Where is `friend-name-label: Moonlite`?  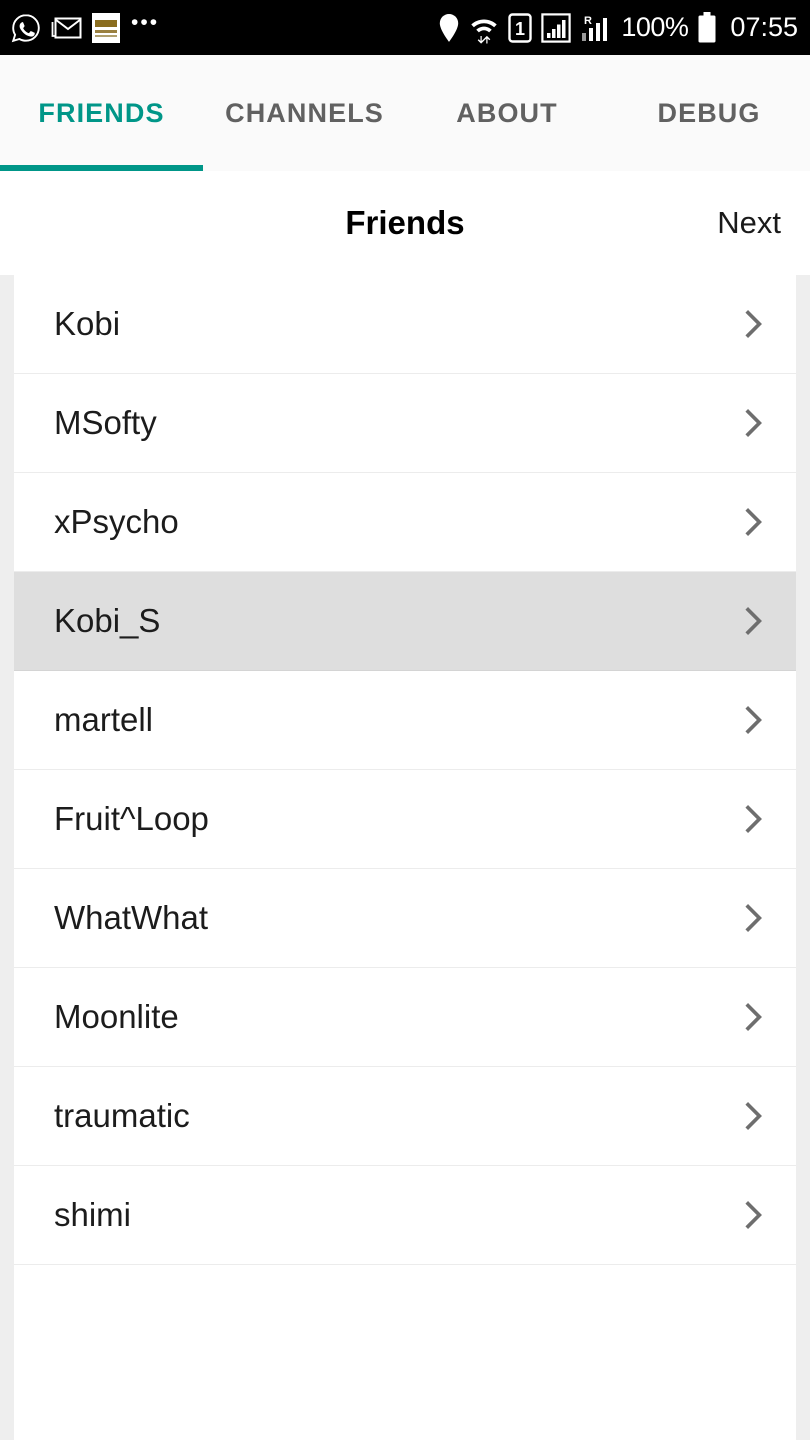
friend-name-label: Moonlite is located at coordinates (116, 1016).